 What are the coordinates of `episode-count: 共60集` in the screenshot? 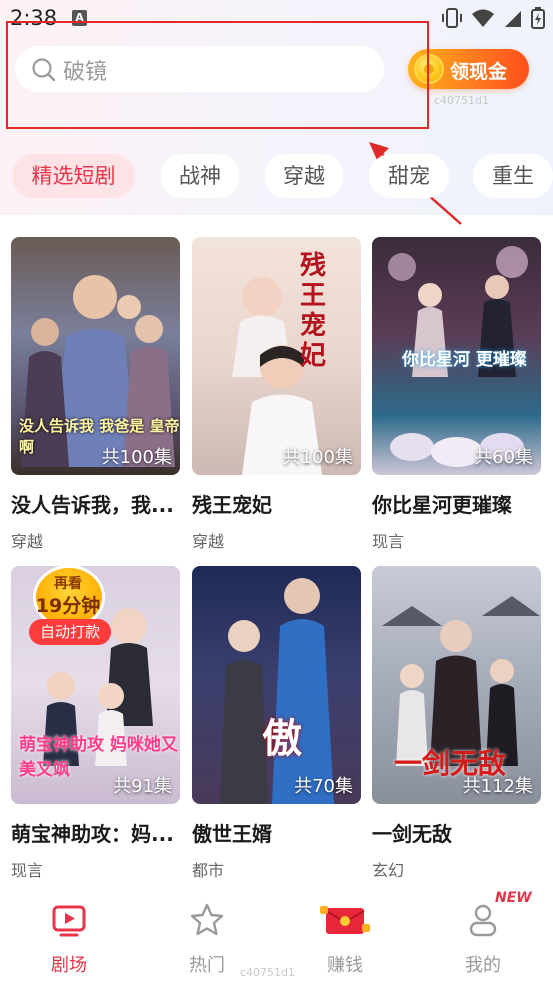 It's located at (503, 457).